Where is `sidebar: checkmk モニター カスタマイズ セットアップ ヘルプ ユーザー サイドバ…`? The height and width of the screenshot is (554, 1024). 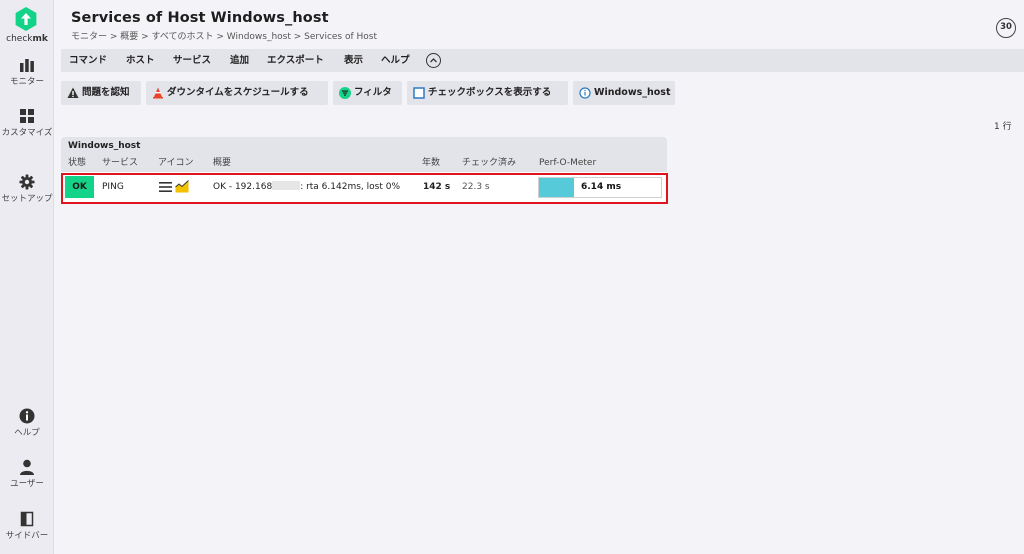
sidebar: checkmk モニター カスタマイズ セットアップ ヘルプ ユーザー サイドバ… is located at coordinates (27, 277).